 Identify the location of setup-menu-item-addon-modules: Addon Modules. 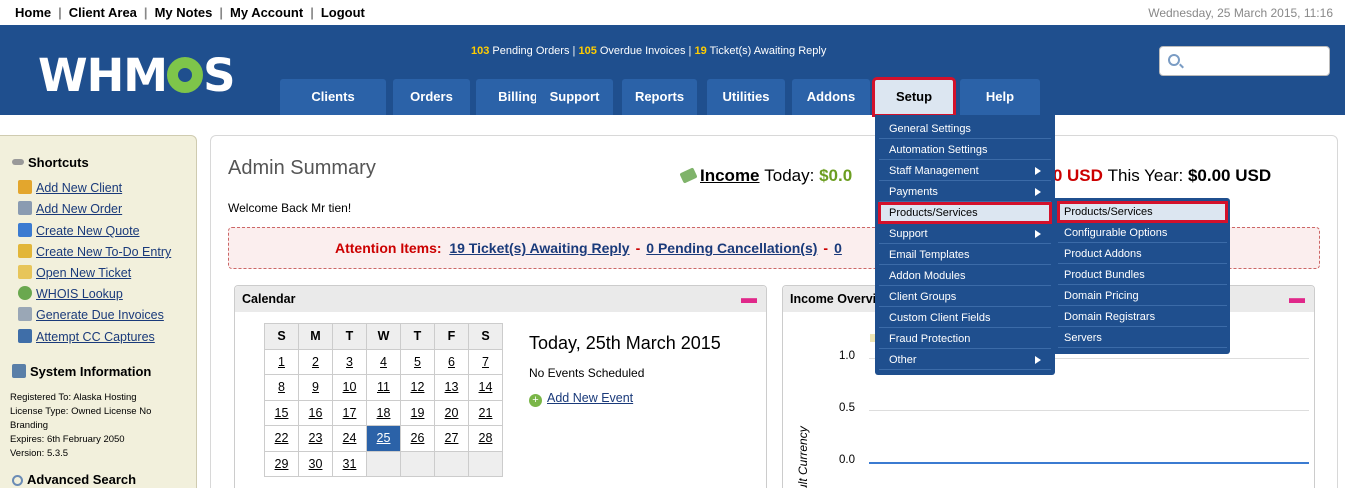
(965, 276).